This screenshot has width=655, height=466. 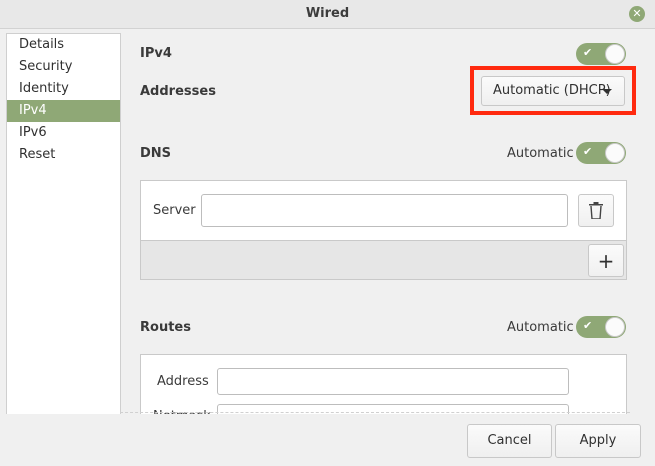 I want to click on delete-server-button, so click(x=596, y=210).